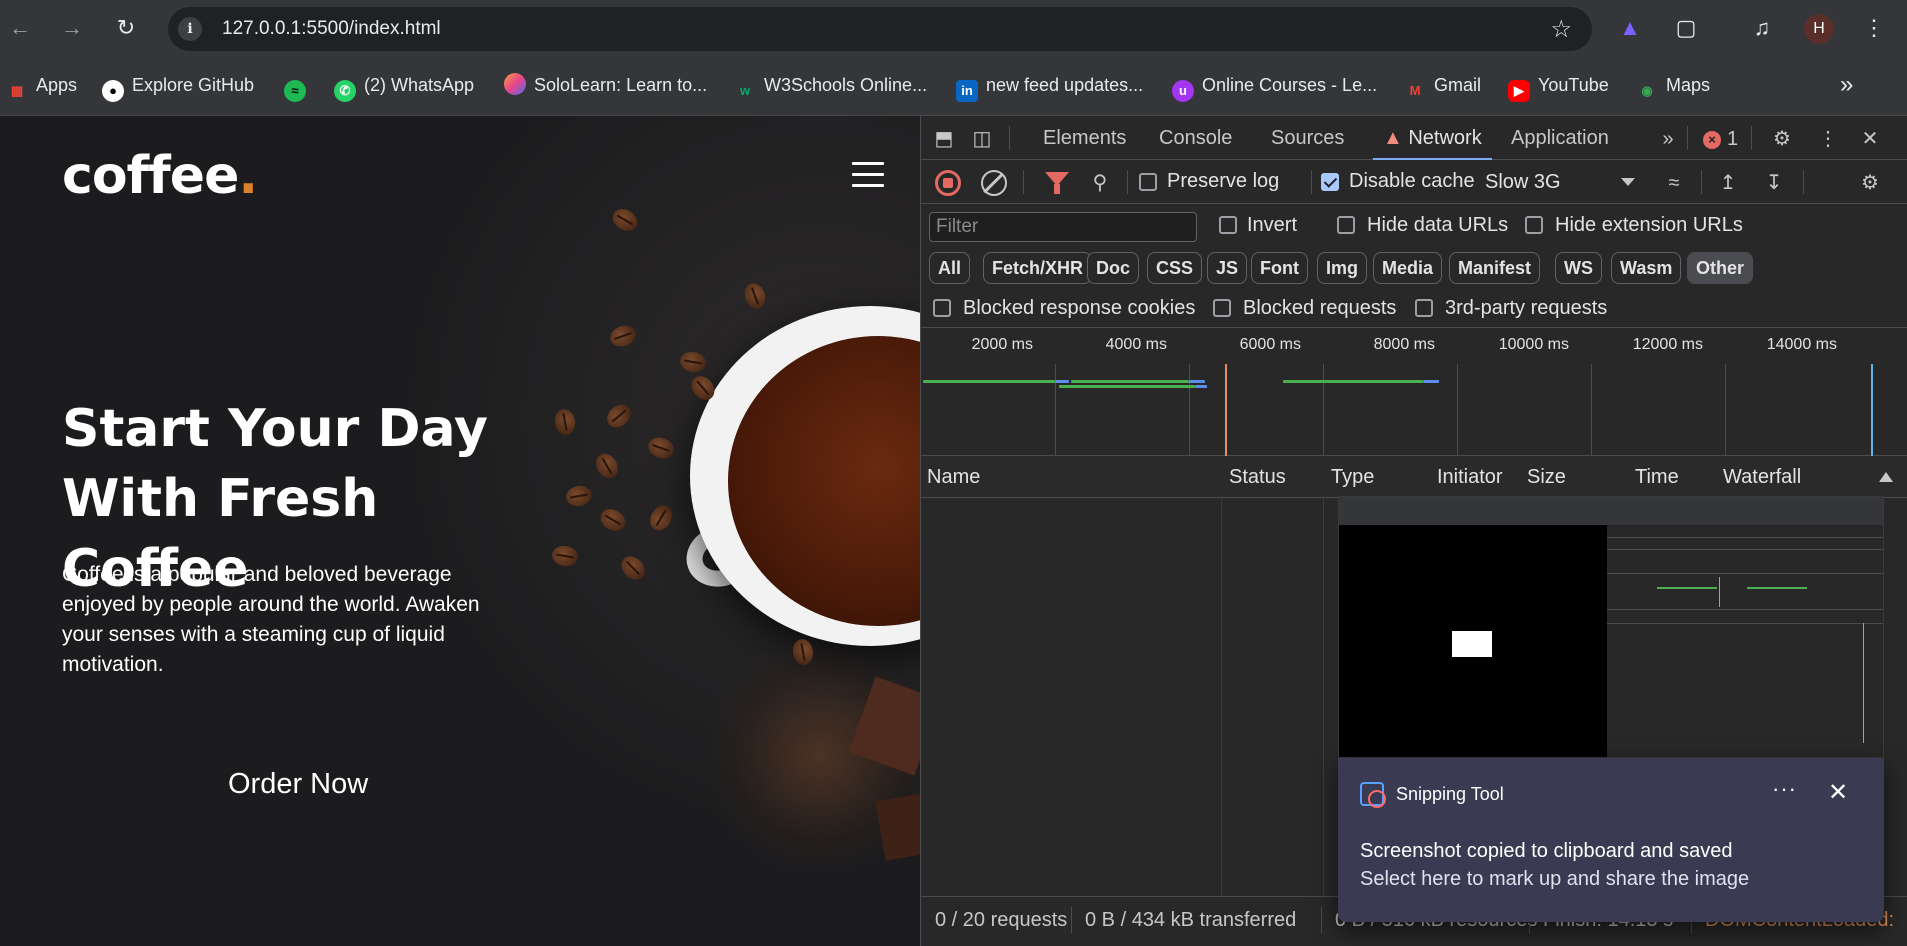  Describe the element at coordinates (331, 29) in the screenshot. I see `url-text: 127.0.0.1:5500/index.html` at that location.